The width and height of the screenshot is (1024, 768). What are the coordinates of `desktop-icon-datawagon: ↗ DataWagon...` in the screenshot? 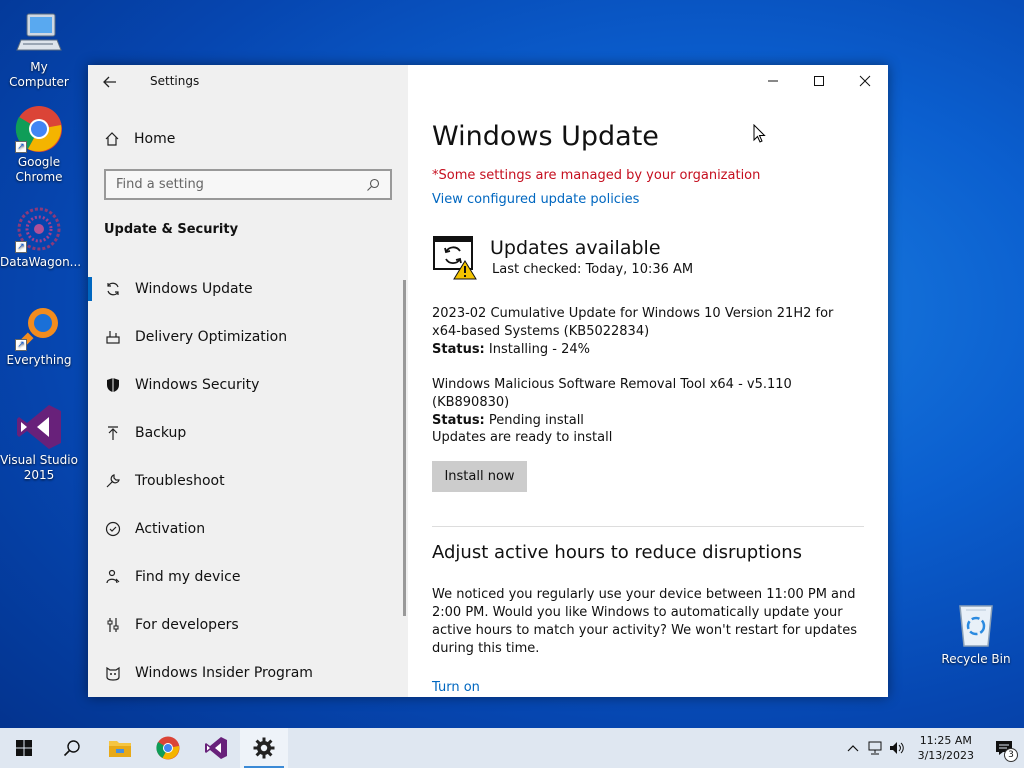 It's located at (41, 237).